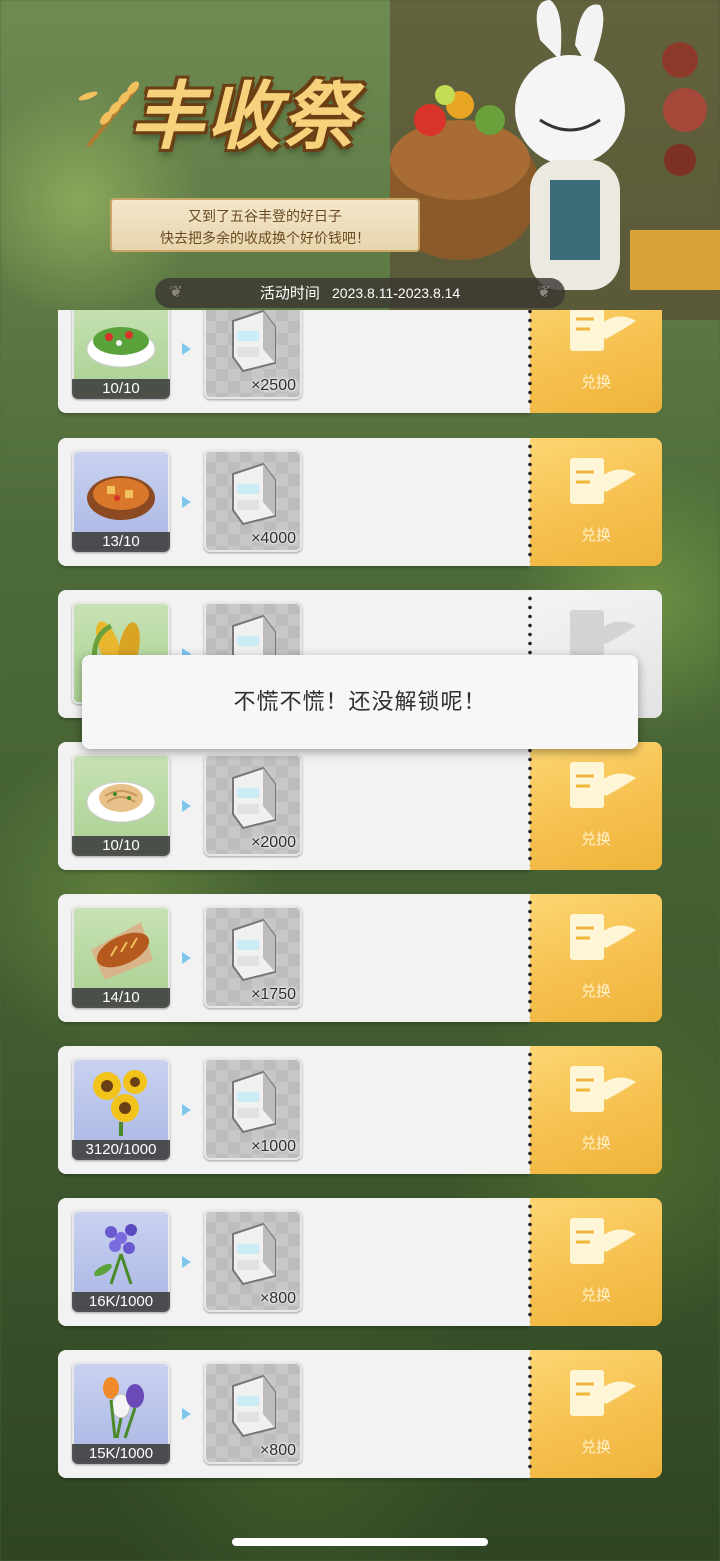  Describe the element at coordinates (121, 498) in the screenshot. I see `stew-bowl-icon` at that location.